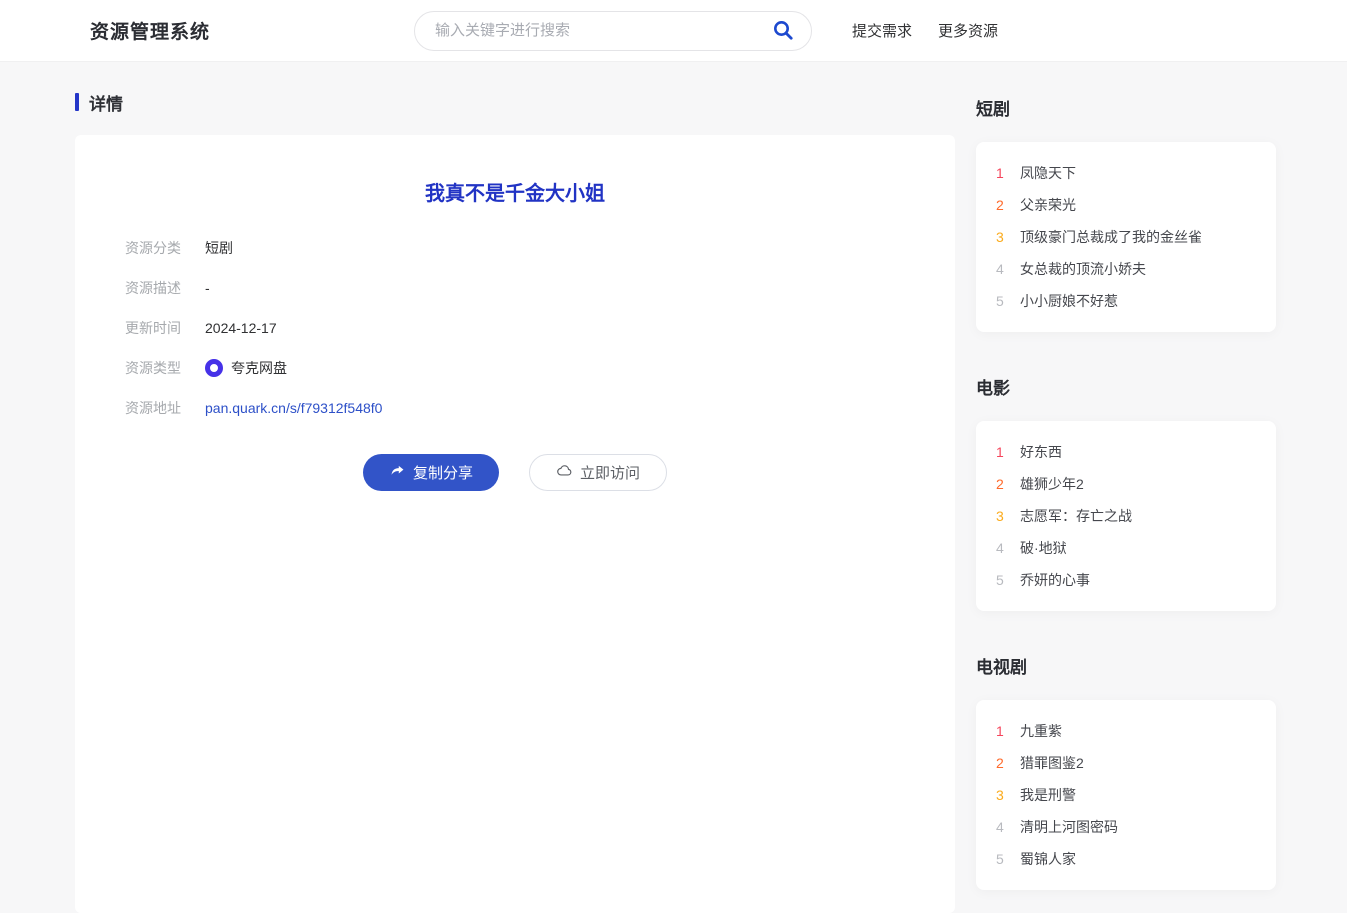 Image resolution: width=1347 pixels, height=913 pixels. I want to click on detail-field-row: 资源描述 -, so click(515, 288).